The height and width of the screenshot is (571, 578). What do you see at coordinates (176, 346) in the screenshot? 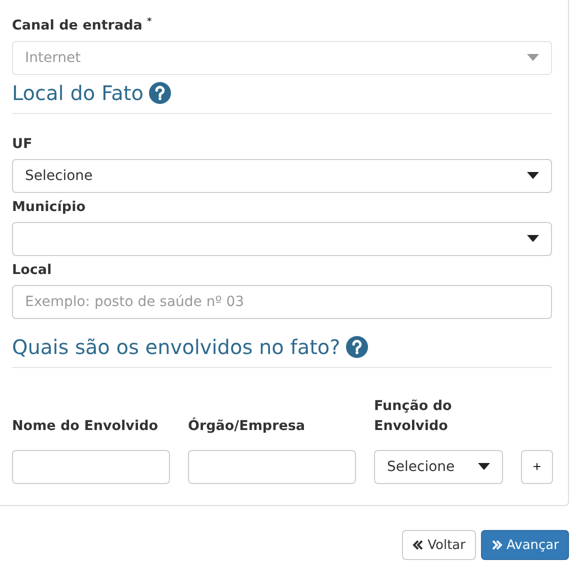
I see `section-title: Quais são os envolvidos no fato?` at bounding box center [176, 346].